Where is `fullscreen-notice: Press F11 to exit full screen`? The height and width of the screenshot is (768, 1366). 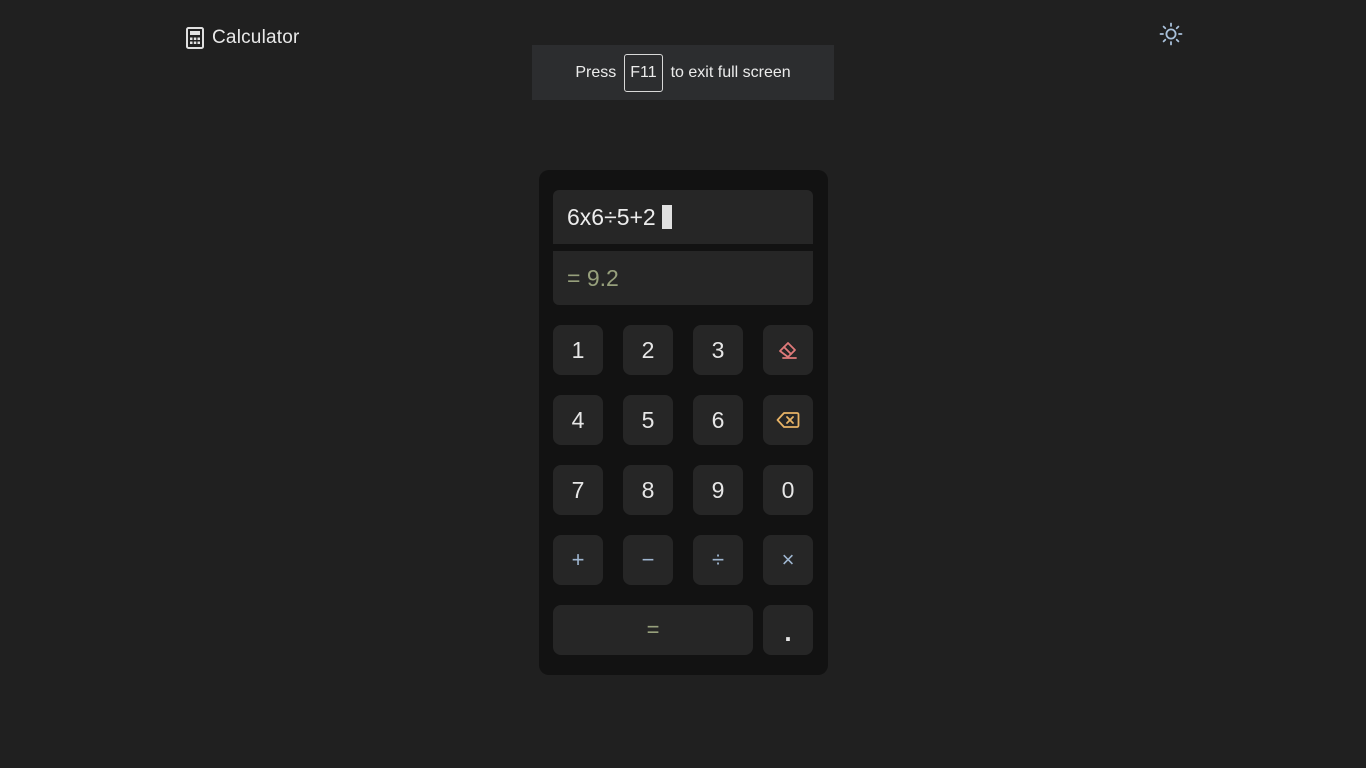
fullscreen-notice: Press F11 to exit full screen is located at coordinates (683, 72).